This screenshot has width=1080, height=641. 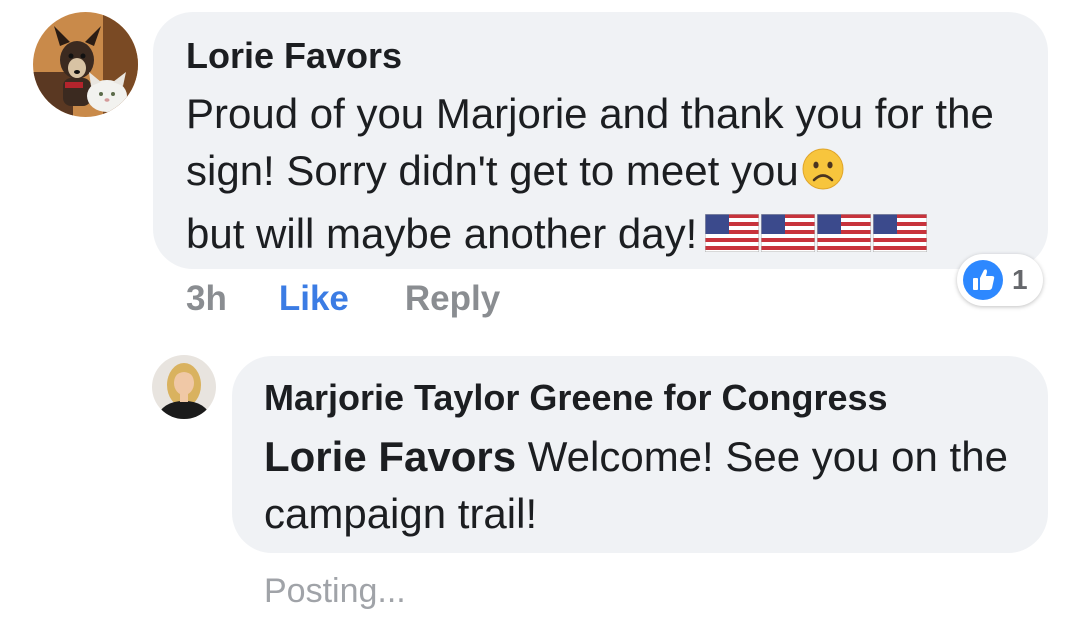 I want to click on thumbs-up-icon, so click(x=983, y=280).